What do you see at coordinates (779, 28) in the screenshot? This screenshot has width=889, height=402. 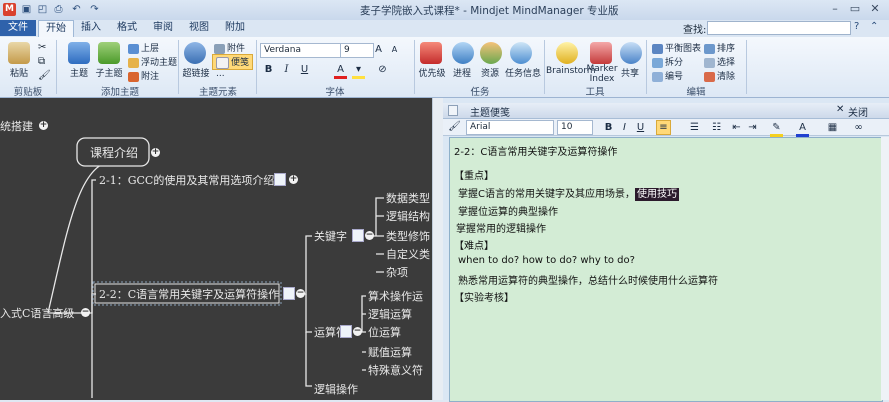 I see `search-input` at bounding box center [779, 28].